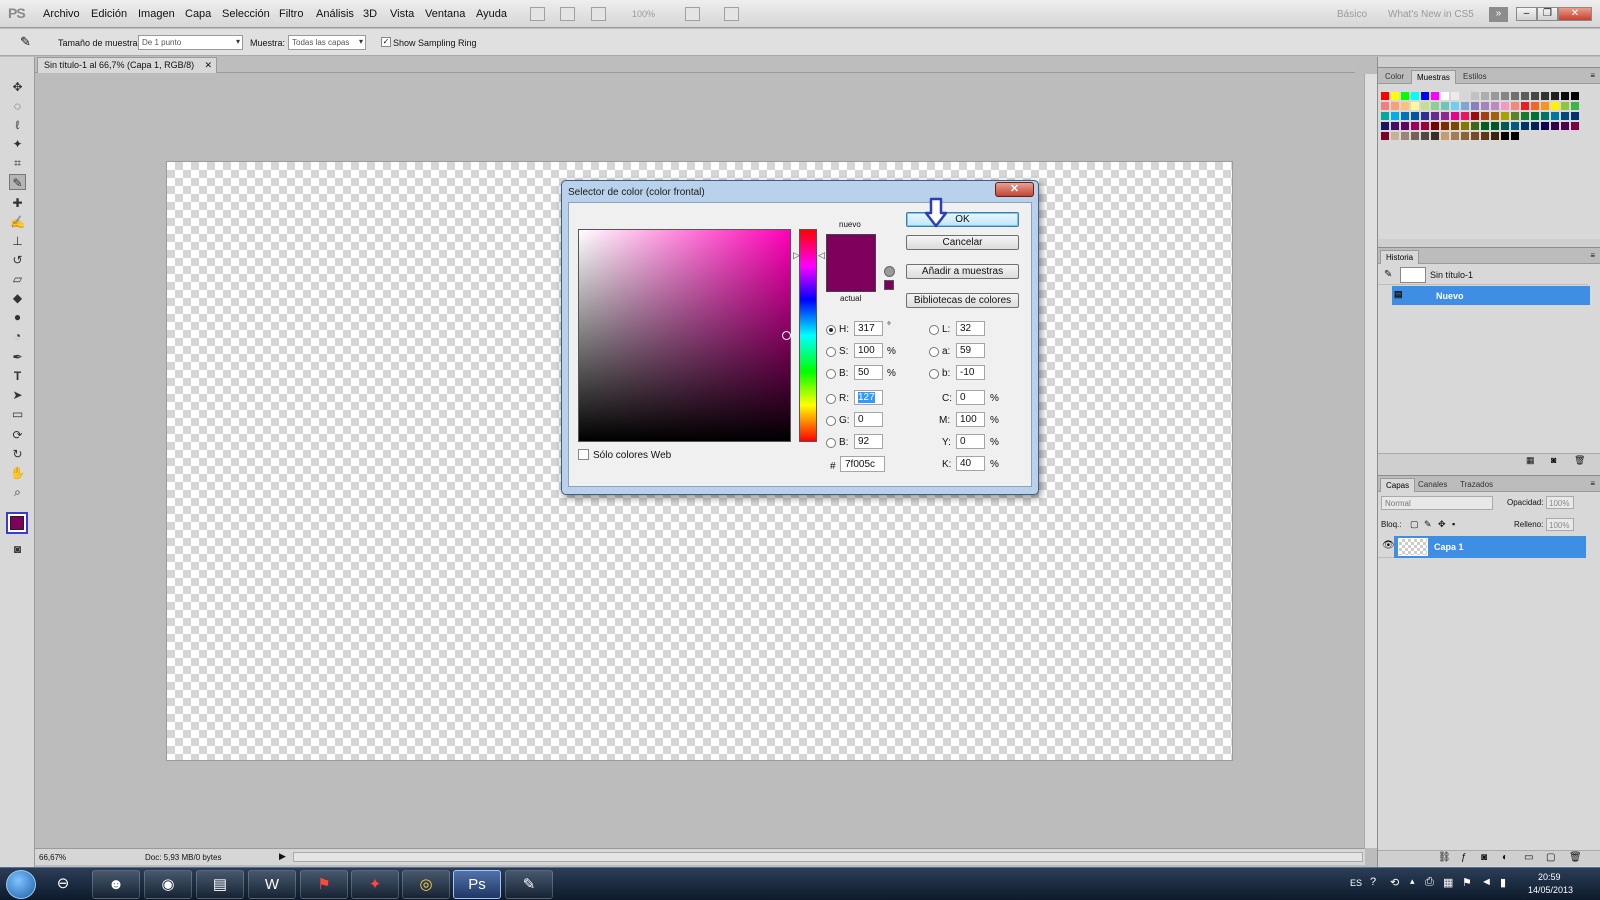 The height and width of the screenshot is (900, 1600). Describe the element at coordinates (868, 350) in the screenshot. I see `saturation-input: 100` at that location.